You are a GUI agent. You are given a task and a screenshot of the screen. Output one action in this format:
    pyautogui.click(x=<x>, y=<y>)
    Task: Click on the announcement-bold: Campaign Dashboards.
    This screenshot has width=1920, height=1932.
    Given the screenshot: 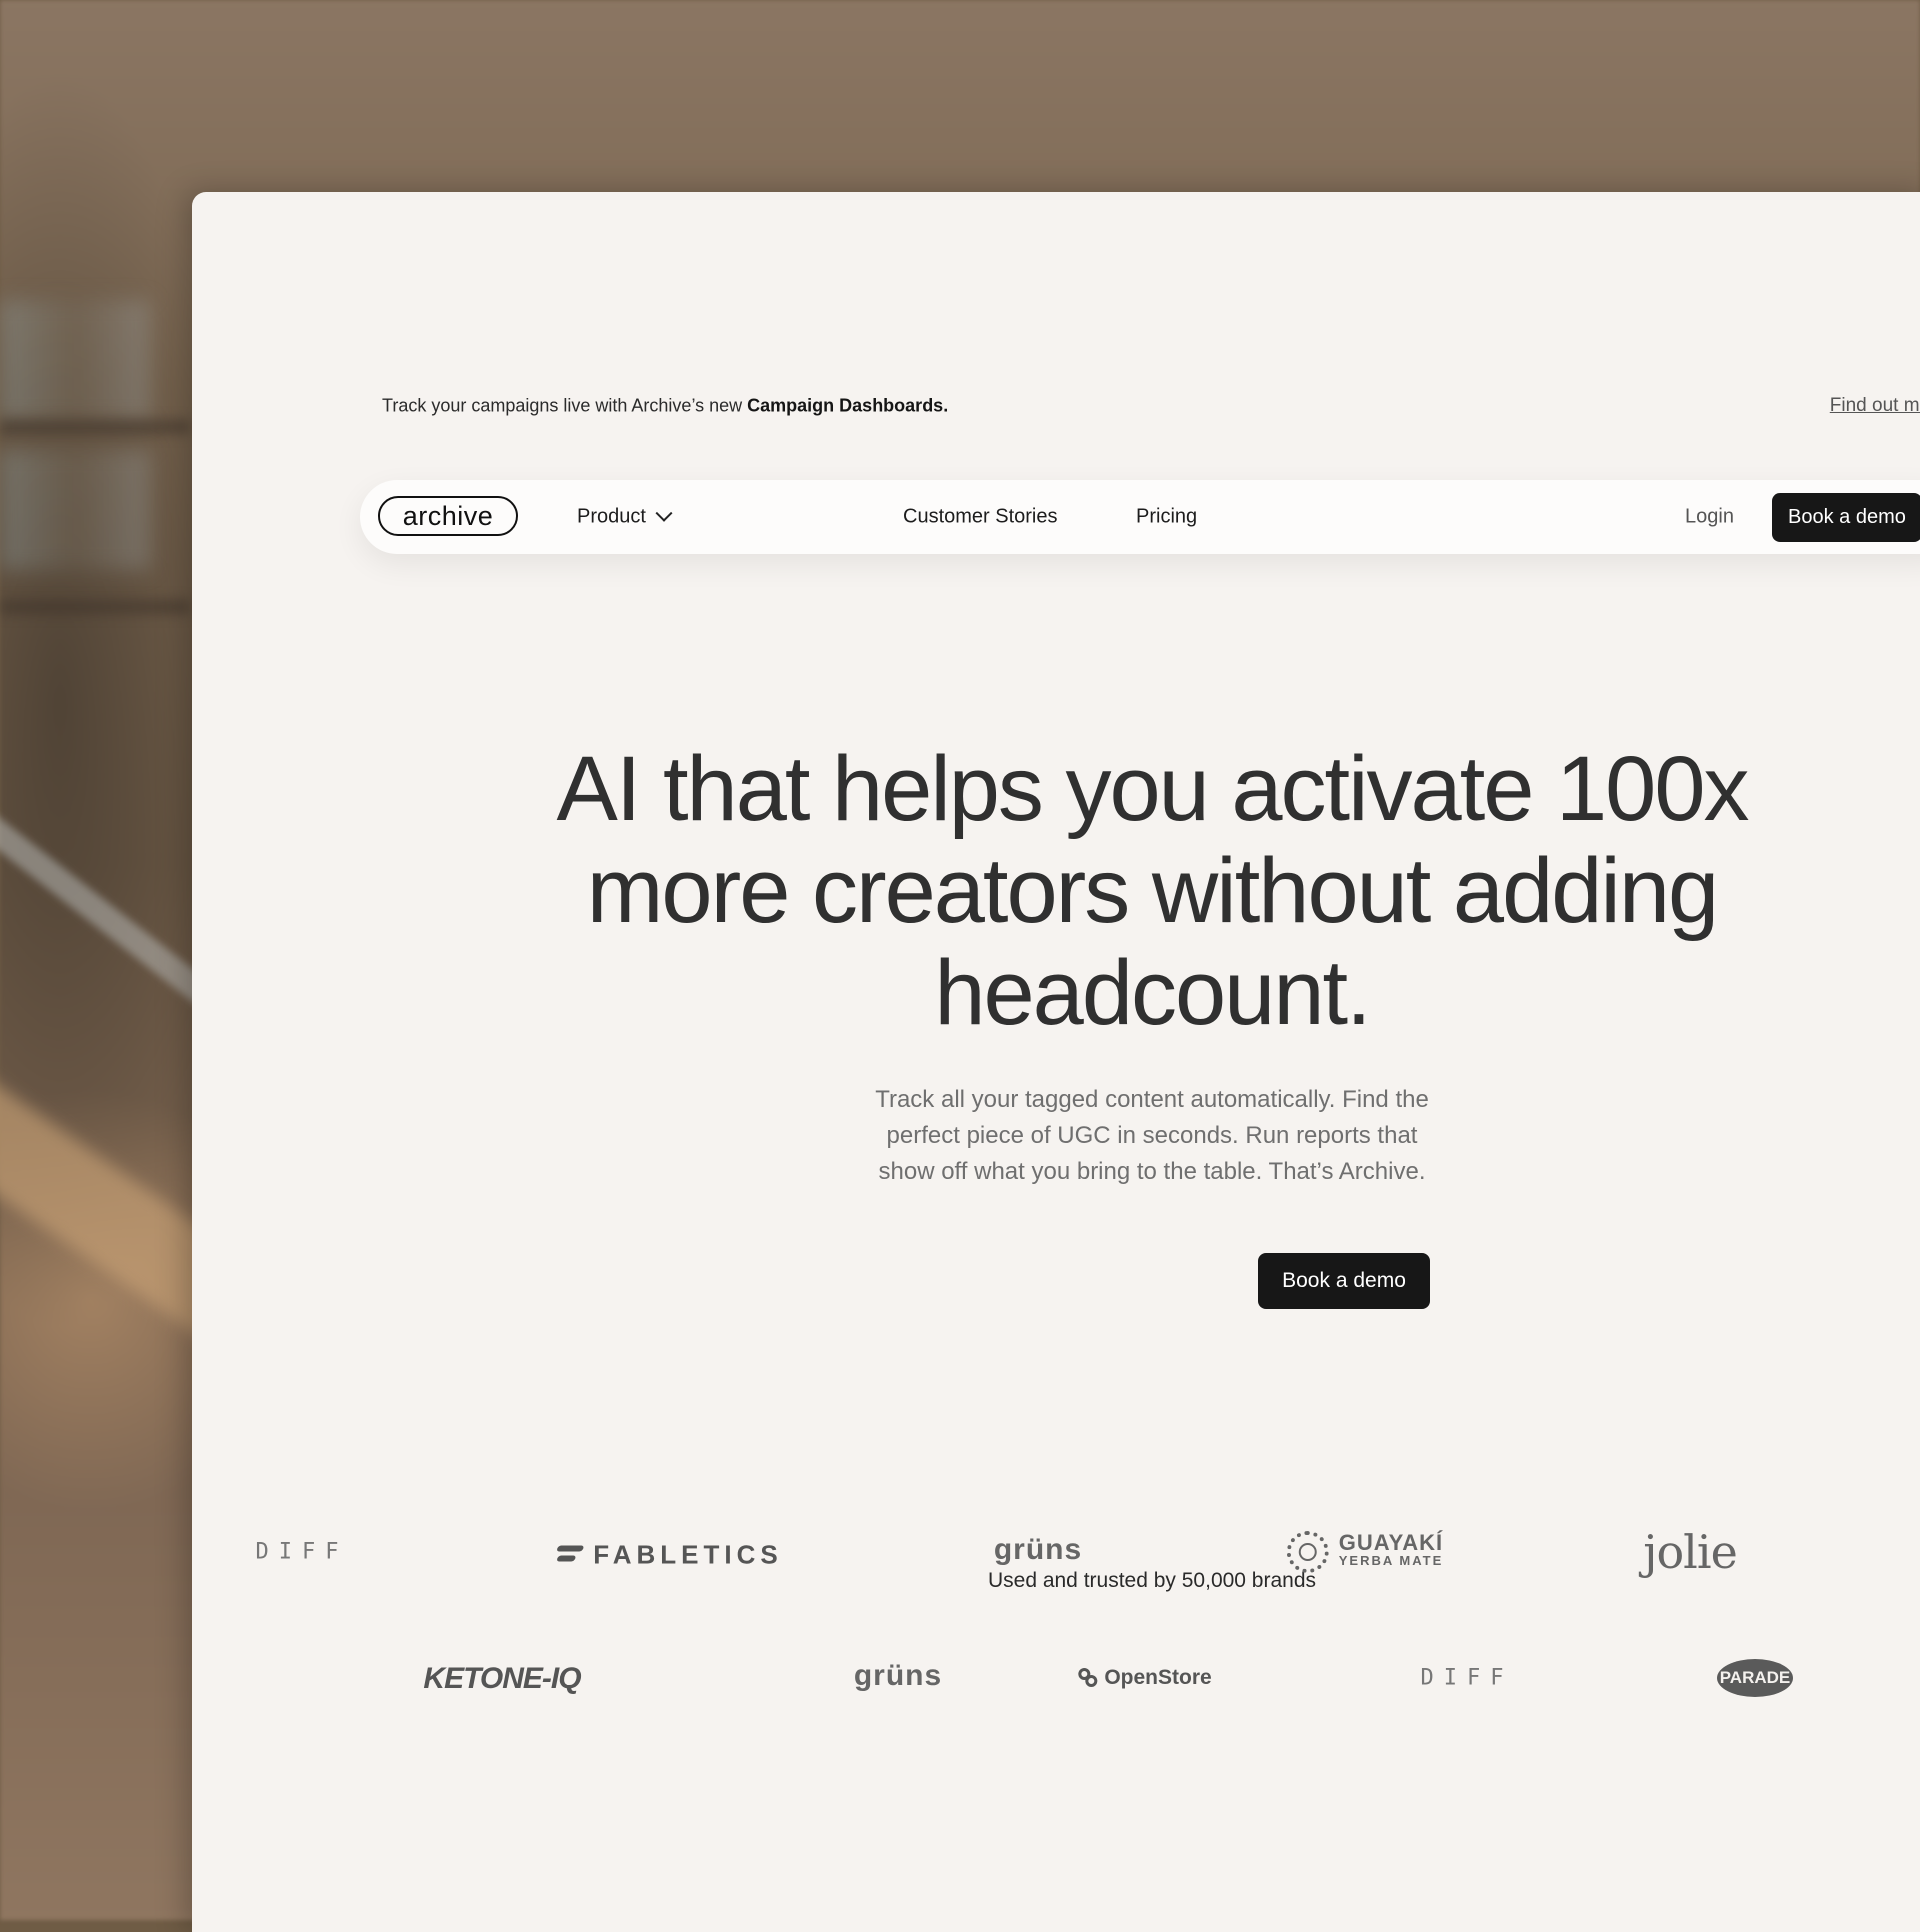 What is the action you would take?
    pyautogui.click(x=848, y=405)
    